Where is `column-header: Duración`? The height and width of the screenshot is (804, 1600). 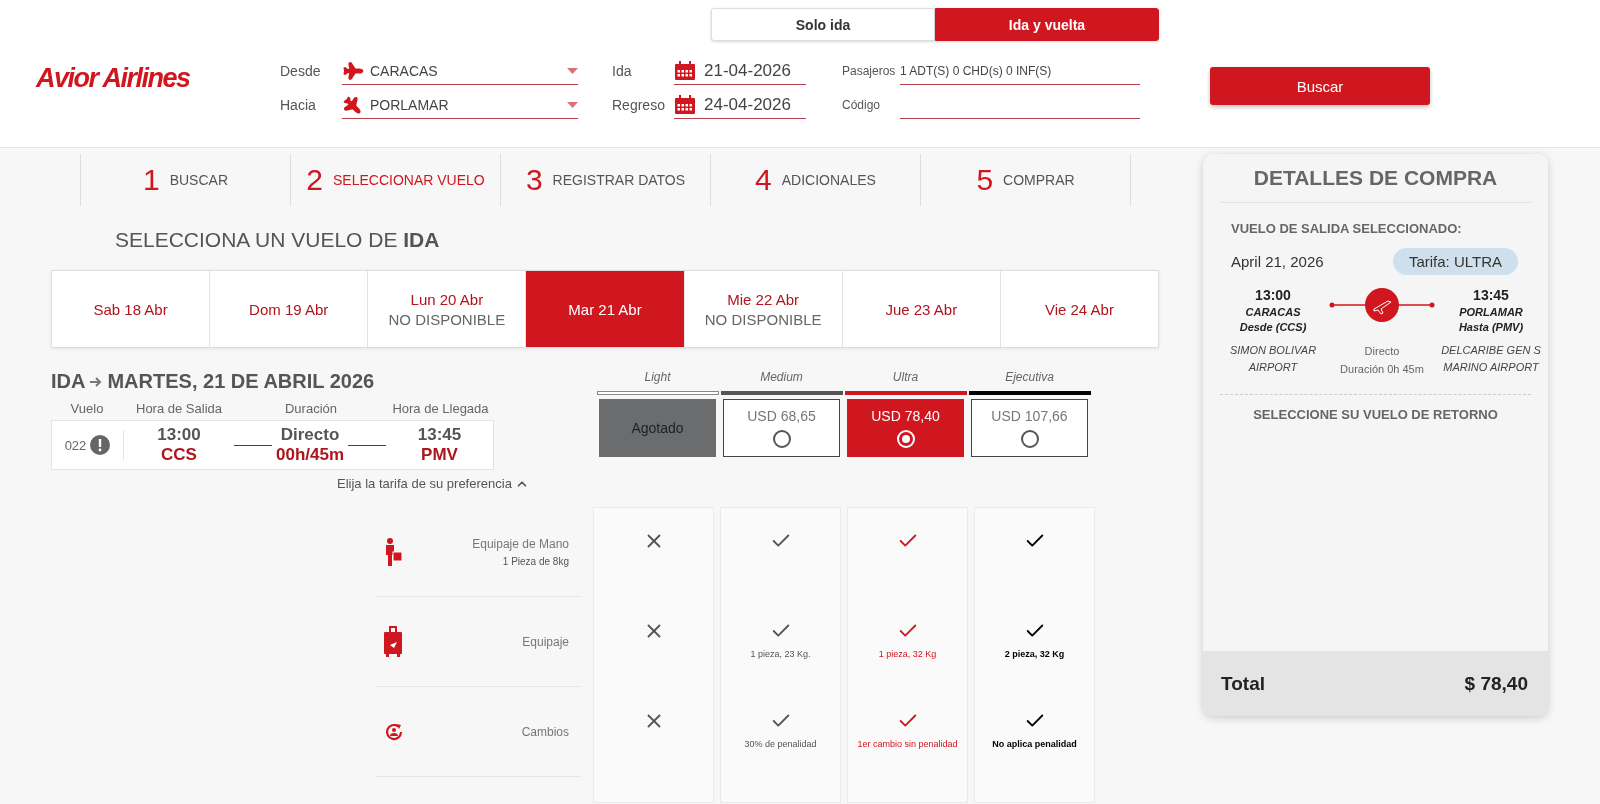 column-header: Duración is located at coordinates (311, 408).